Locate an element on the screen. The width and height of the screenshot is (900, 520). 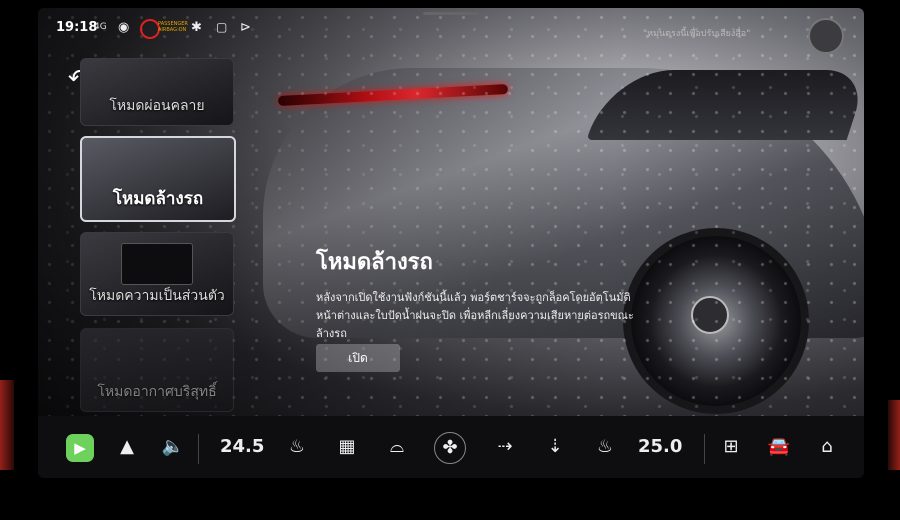
defrost-rear-icon: ▦ is located at coordinates (347, 447).